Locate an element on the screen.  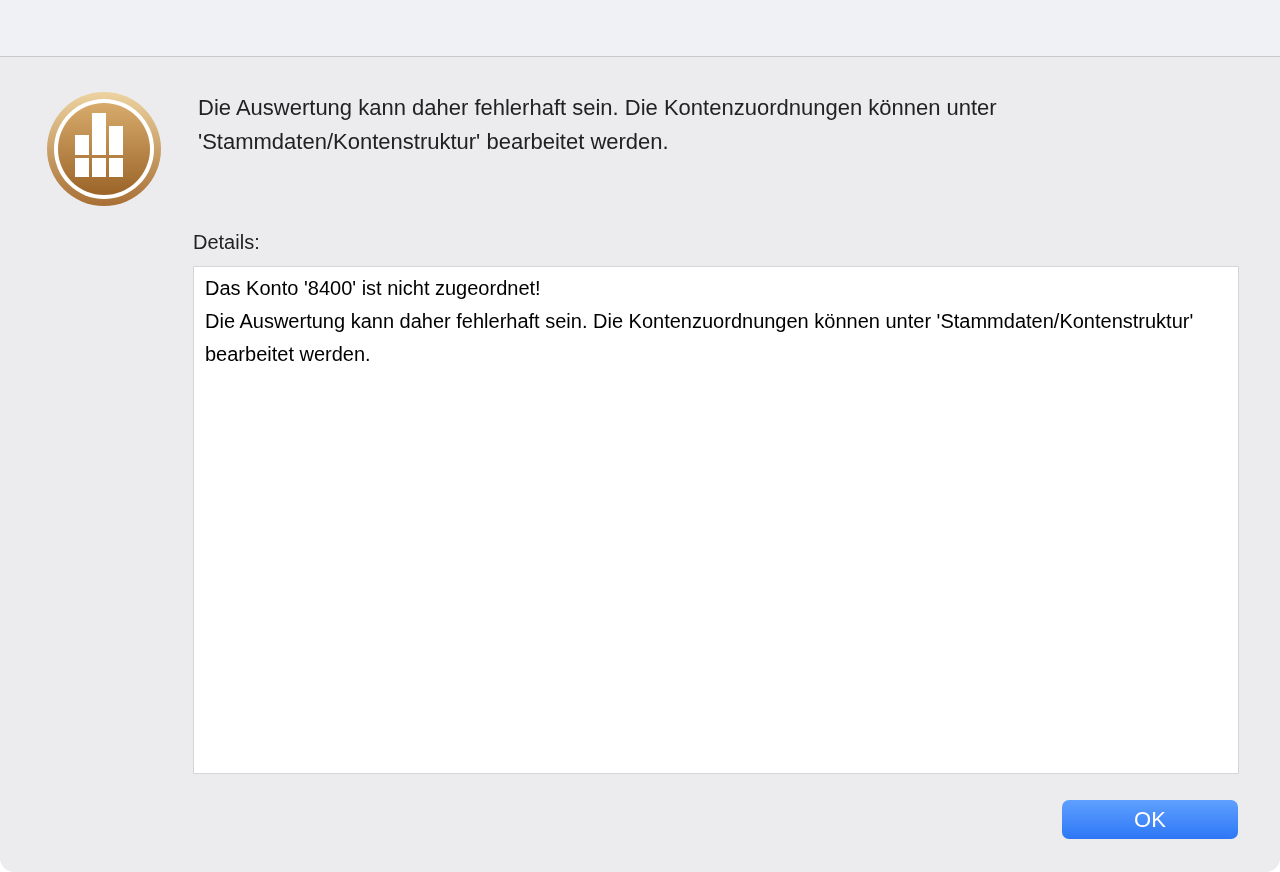
alert-message: Die Auswertung kann daher fehlerhaft sein. Die Kontenzuordnungen können unter 'Stammdaten/Kontenstruktur' bearbeitet werden. is located at coordinates (598, 125).